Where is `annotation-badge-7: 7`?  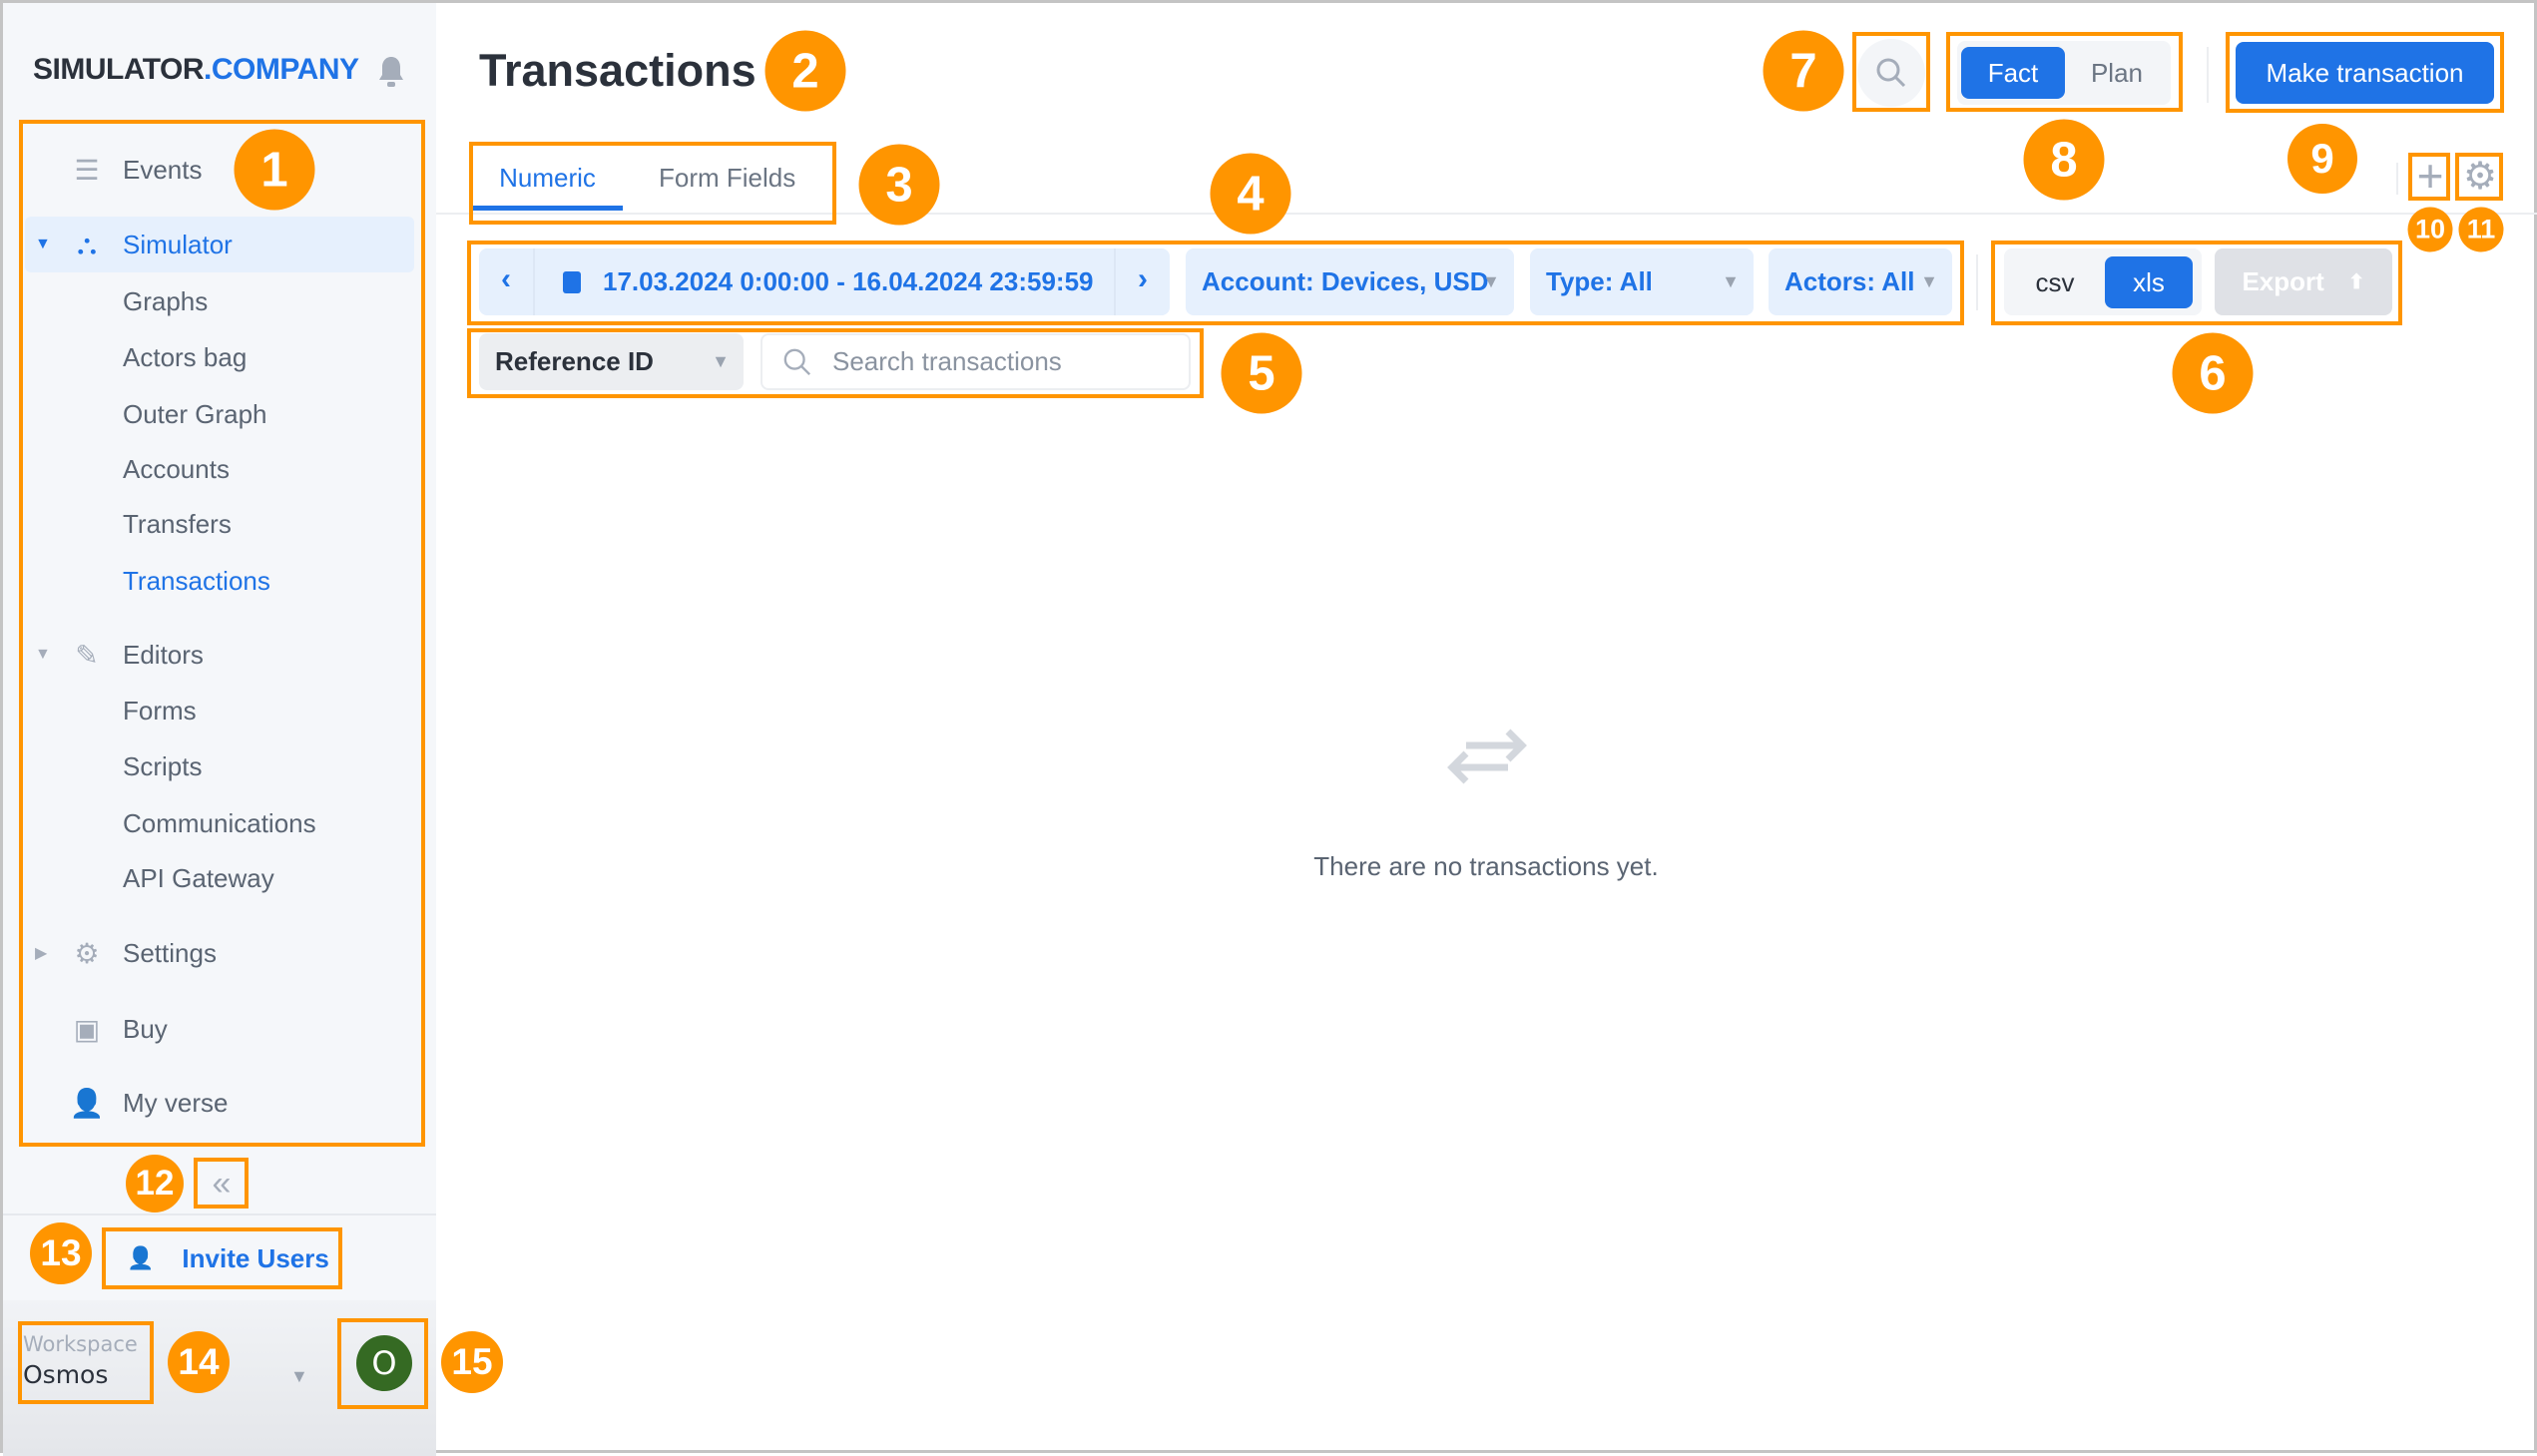 annotation-badge-7: 7 is located at coordinates (1804, 71).